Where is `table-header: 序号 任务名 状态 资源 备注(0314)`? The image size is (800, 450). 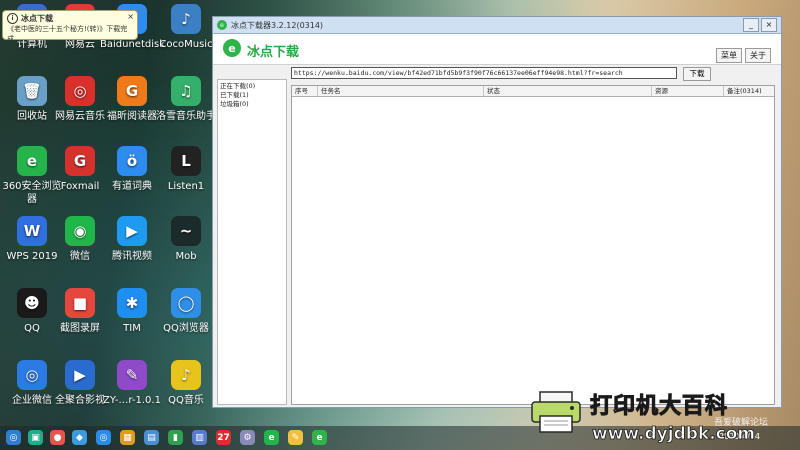
table-header: 序号 任务名 状态 资源 备注(0314) is located at coordinates (533, 91).